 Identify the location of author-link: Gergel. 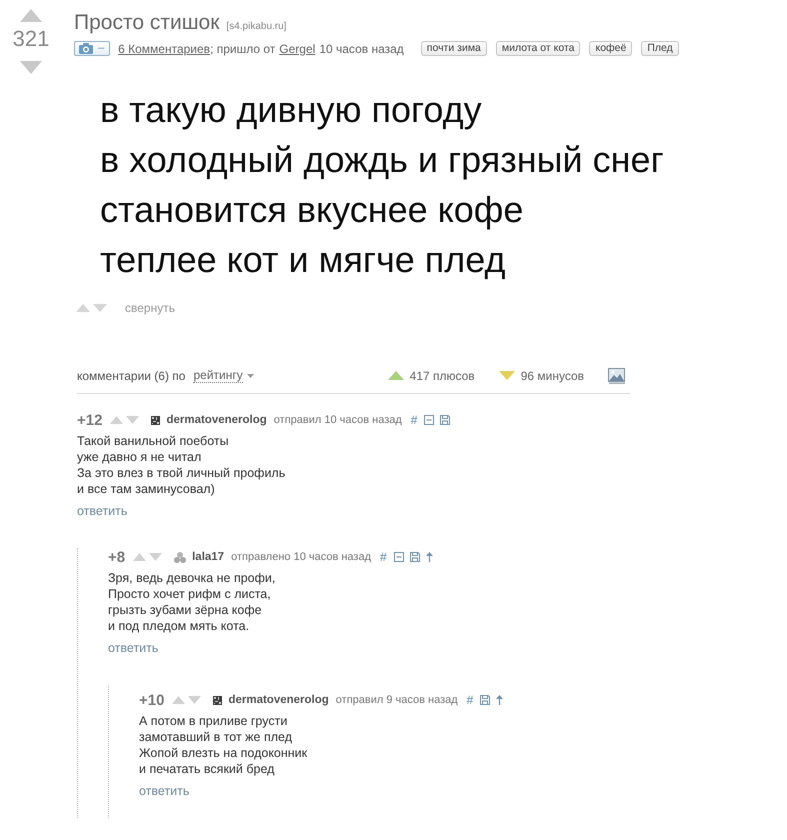
(297, 49).